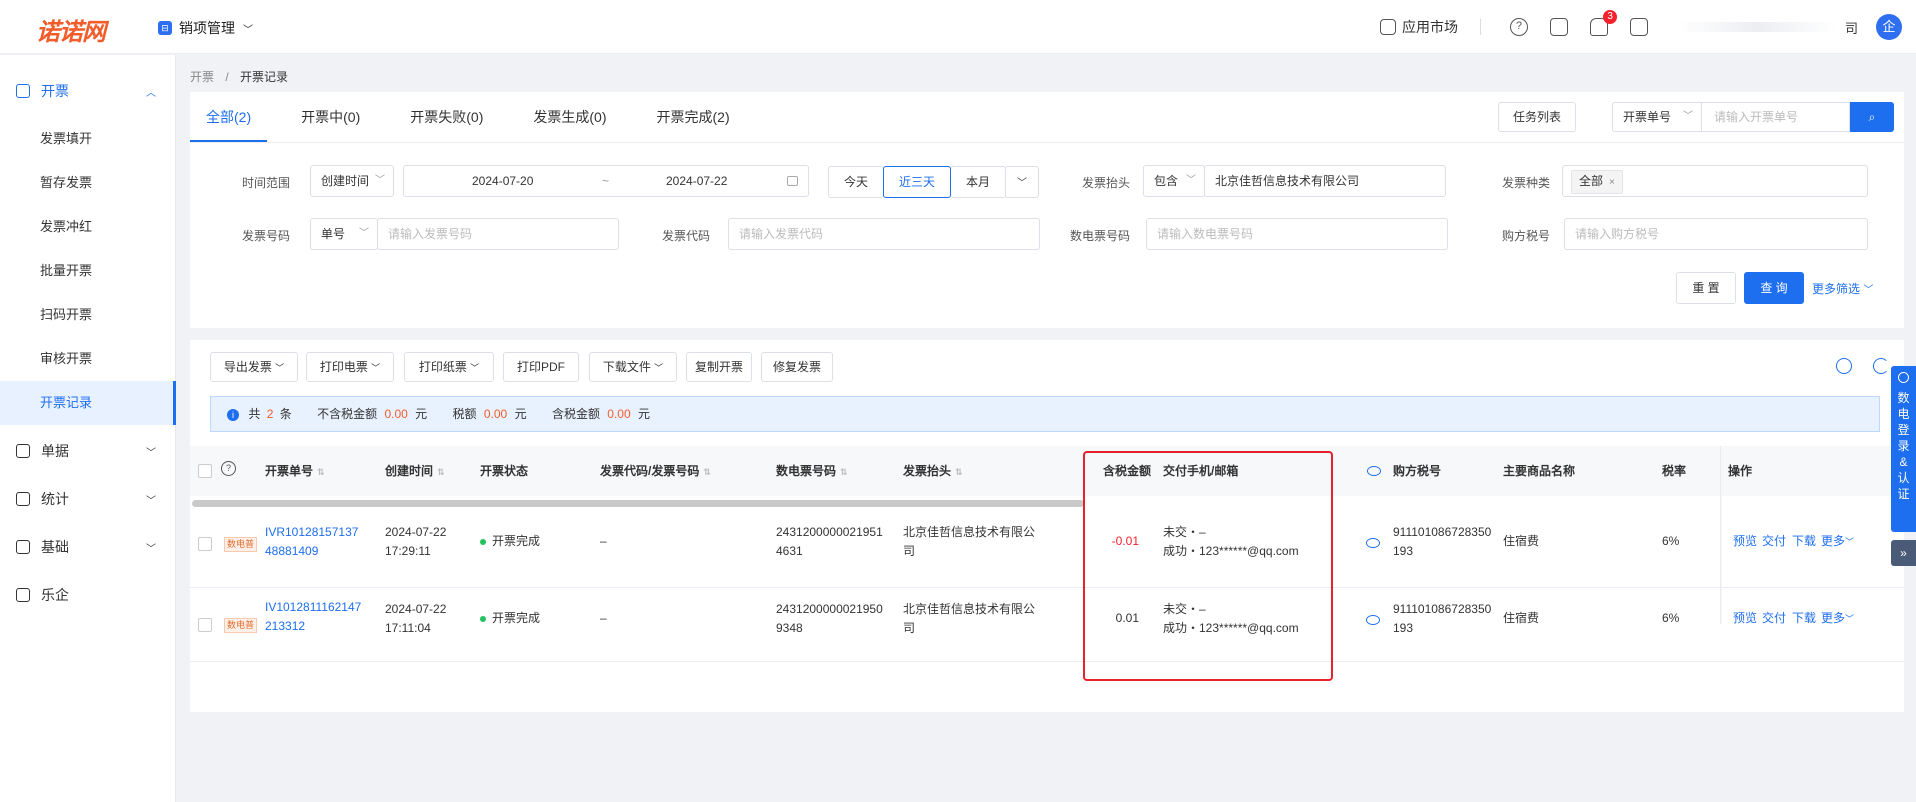 The image size is (1916, 802). I want to click on reset-button: 重 置, so click(1706, 288).